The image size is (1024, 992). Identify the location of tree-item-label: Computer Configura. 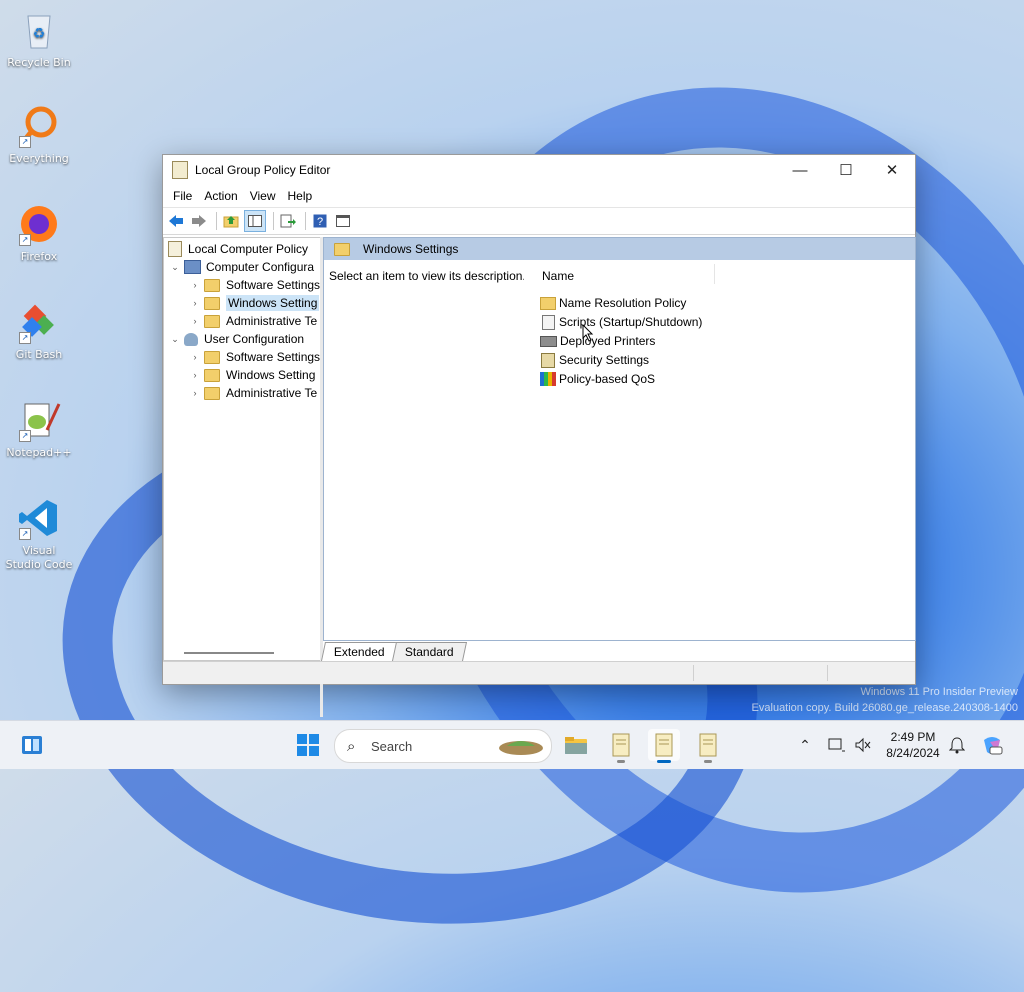
(260, 267).